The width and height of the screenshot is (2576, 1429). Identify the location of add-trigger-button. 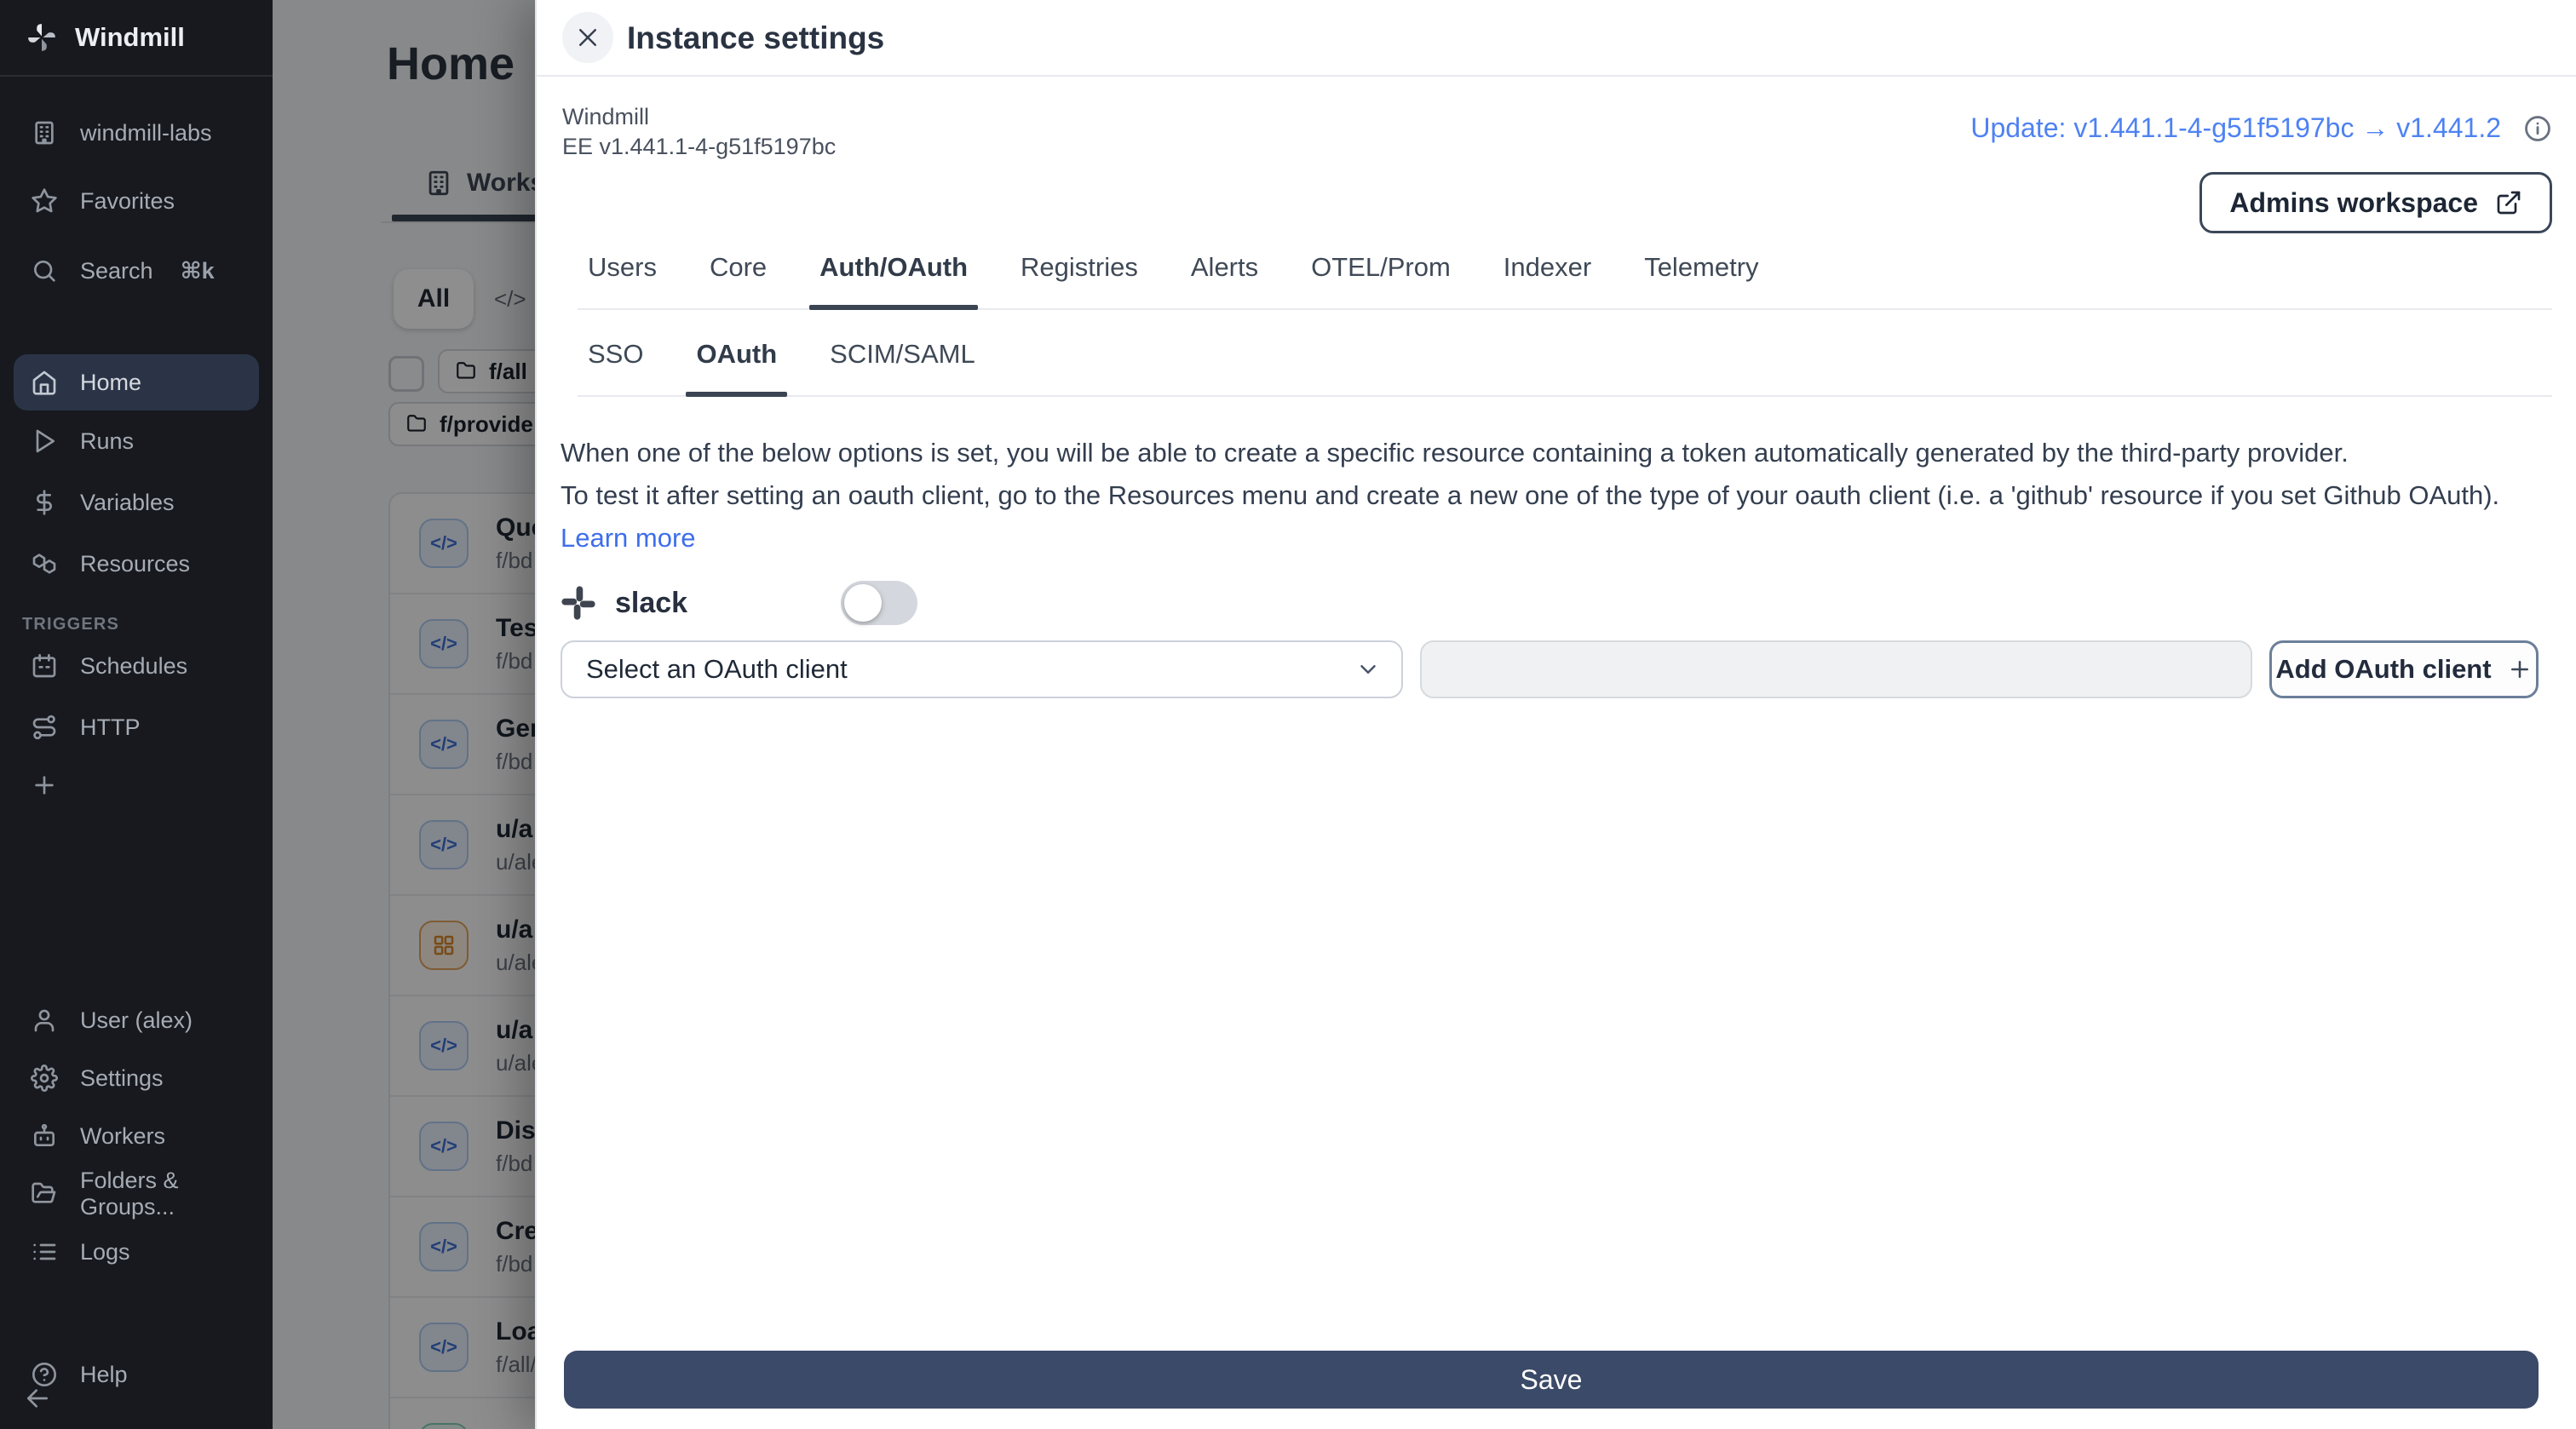
(136, 785).